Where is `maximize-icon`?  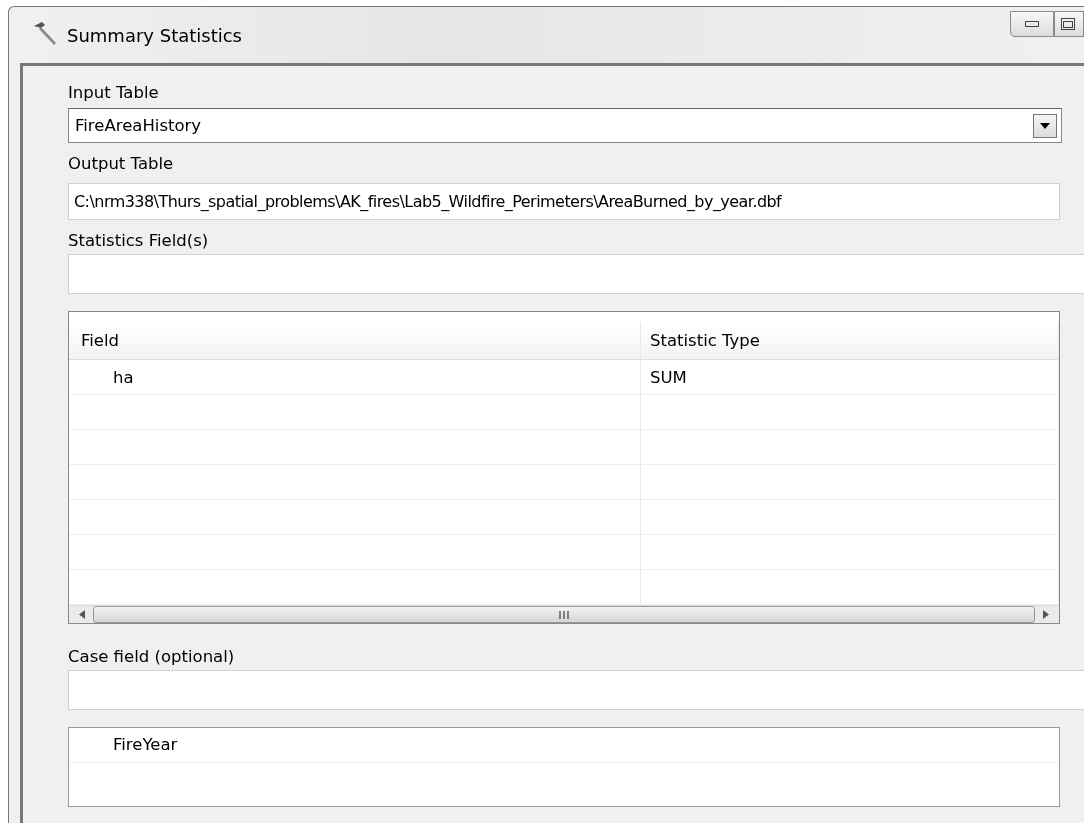
maximize-icon is located at coordinates (1068, 24).